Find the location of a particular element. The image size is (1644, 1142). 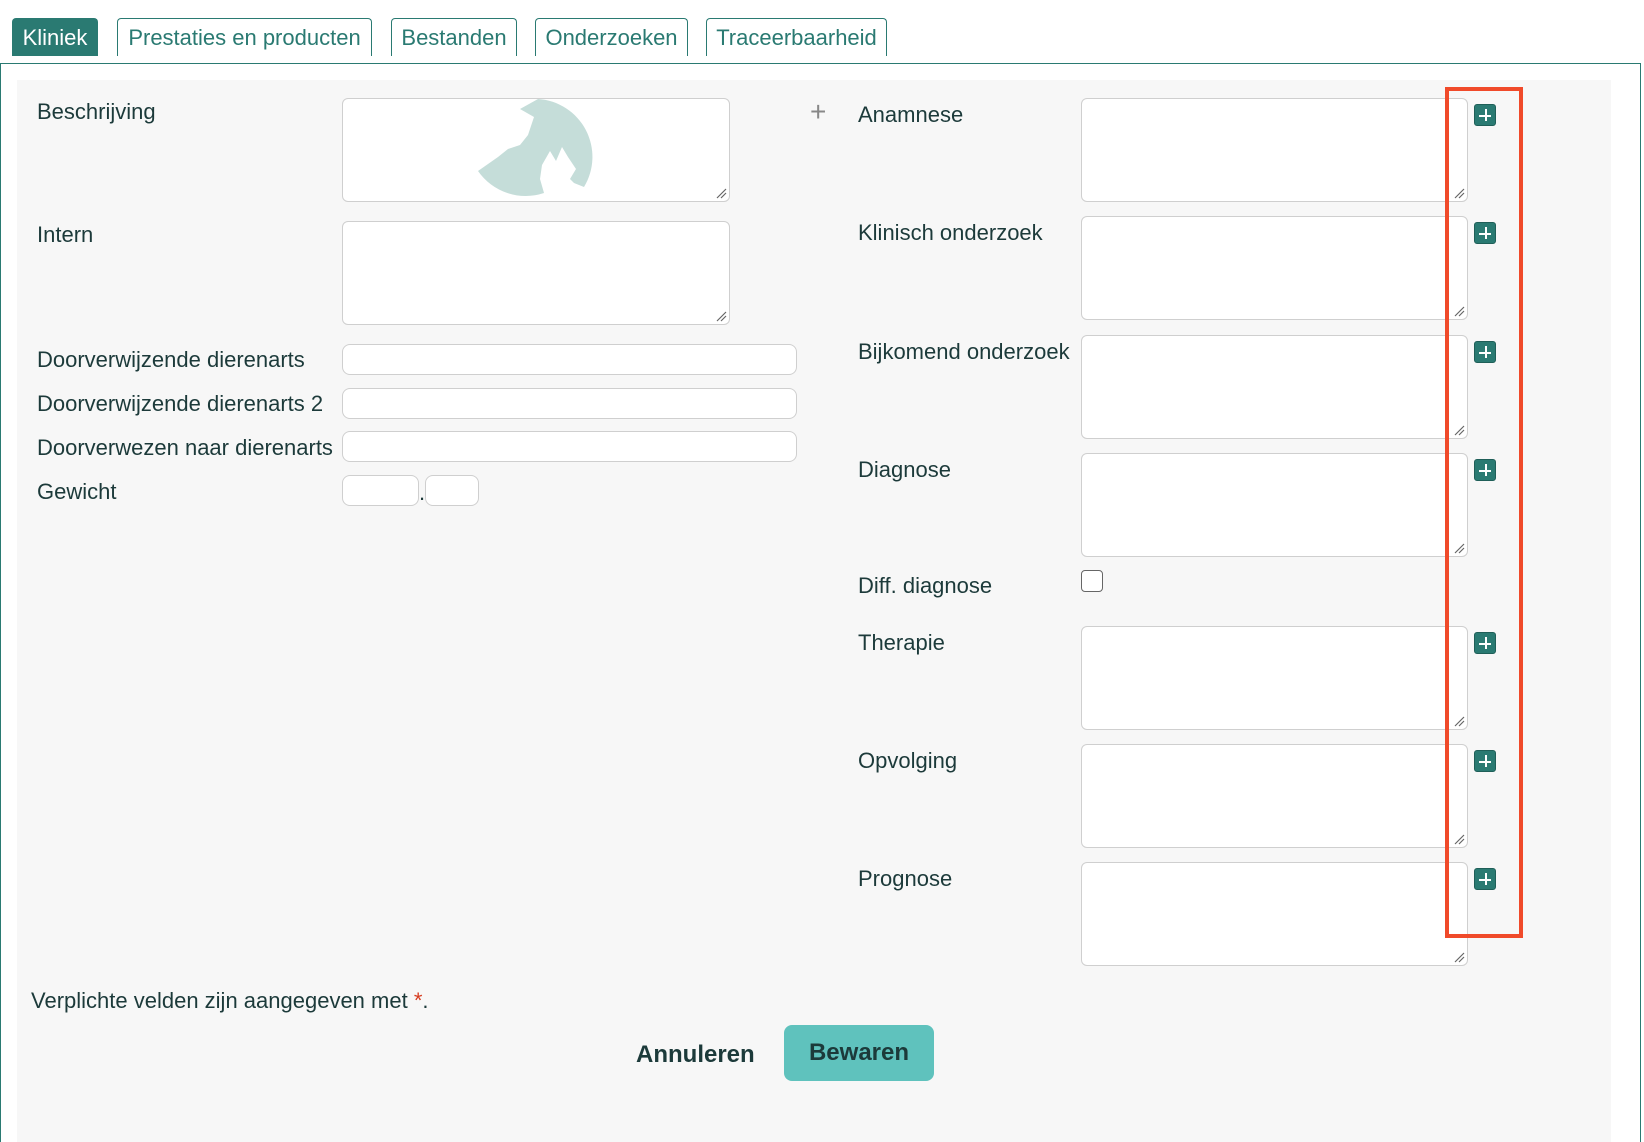

required-fields-note: Verplichte velden zijn aangegeven met *. is located at coordinates (230, 1001).